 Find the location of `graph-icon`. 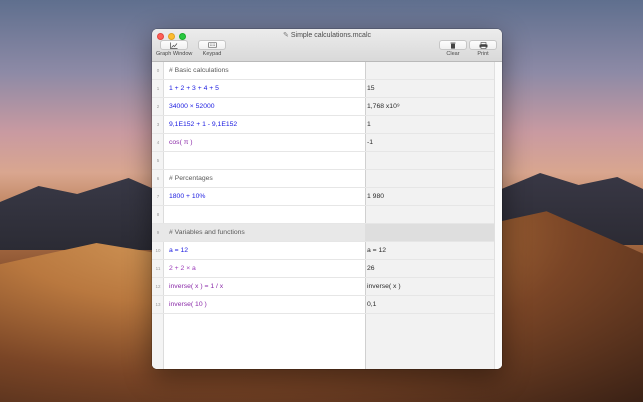

graph-icon is located at coordinates (174, 45).